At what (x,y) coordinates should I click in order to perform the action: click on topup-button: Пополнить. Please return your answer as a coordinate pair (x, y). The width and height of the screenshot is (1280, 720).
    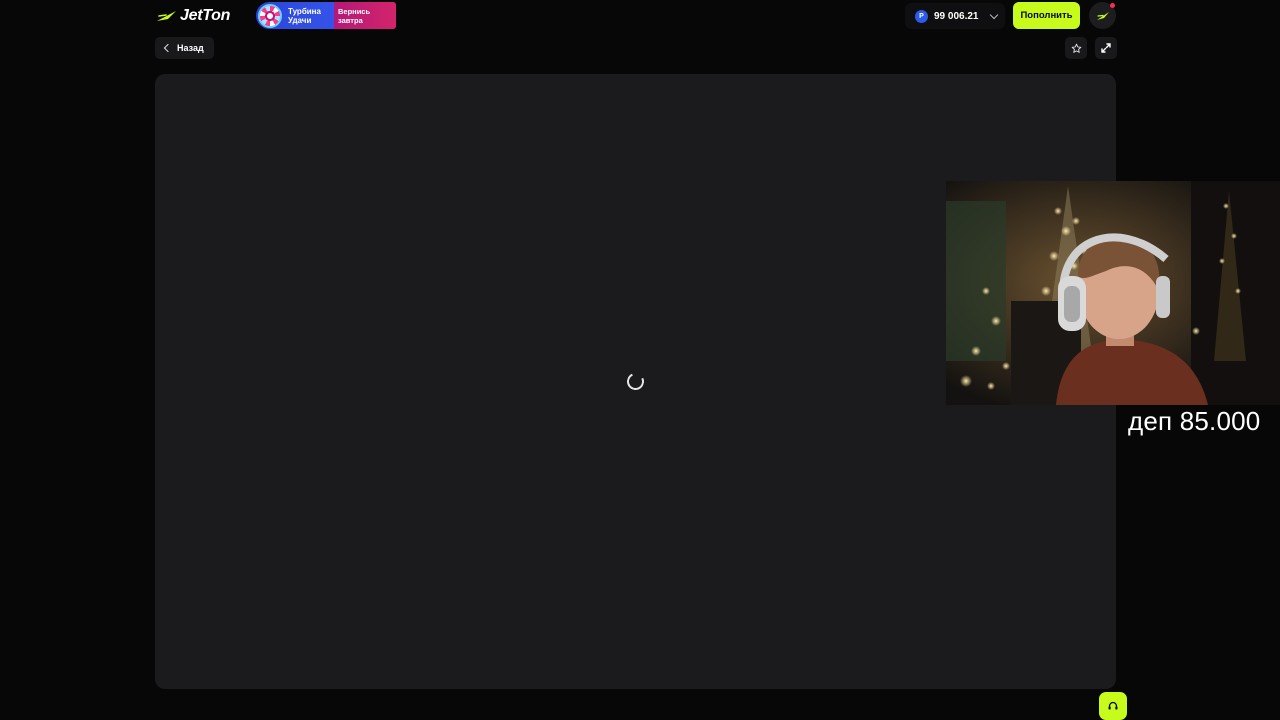
    Looking at the image, I should click on (1046, 15).